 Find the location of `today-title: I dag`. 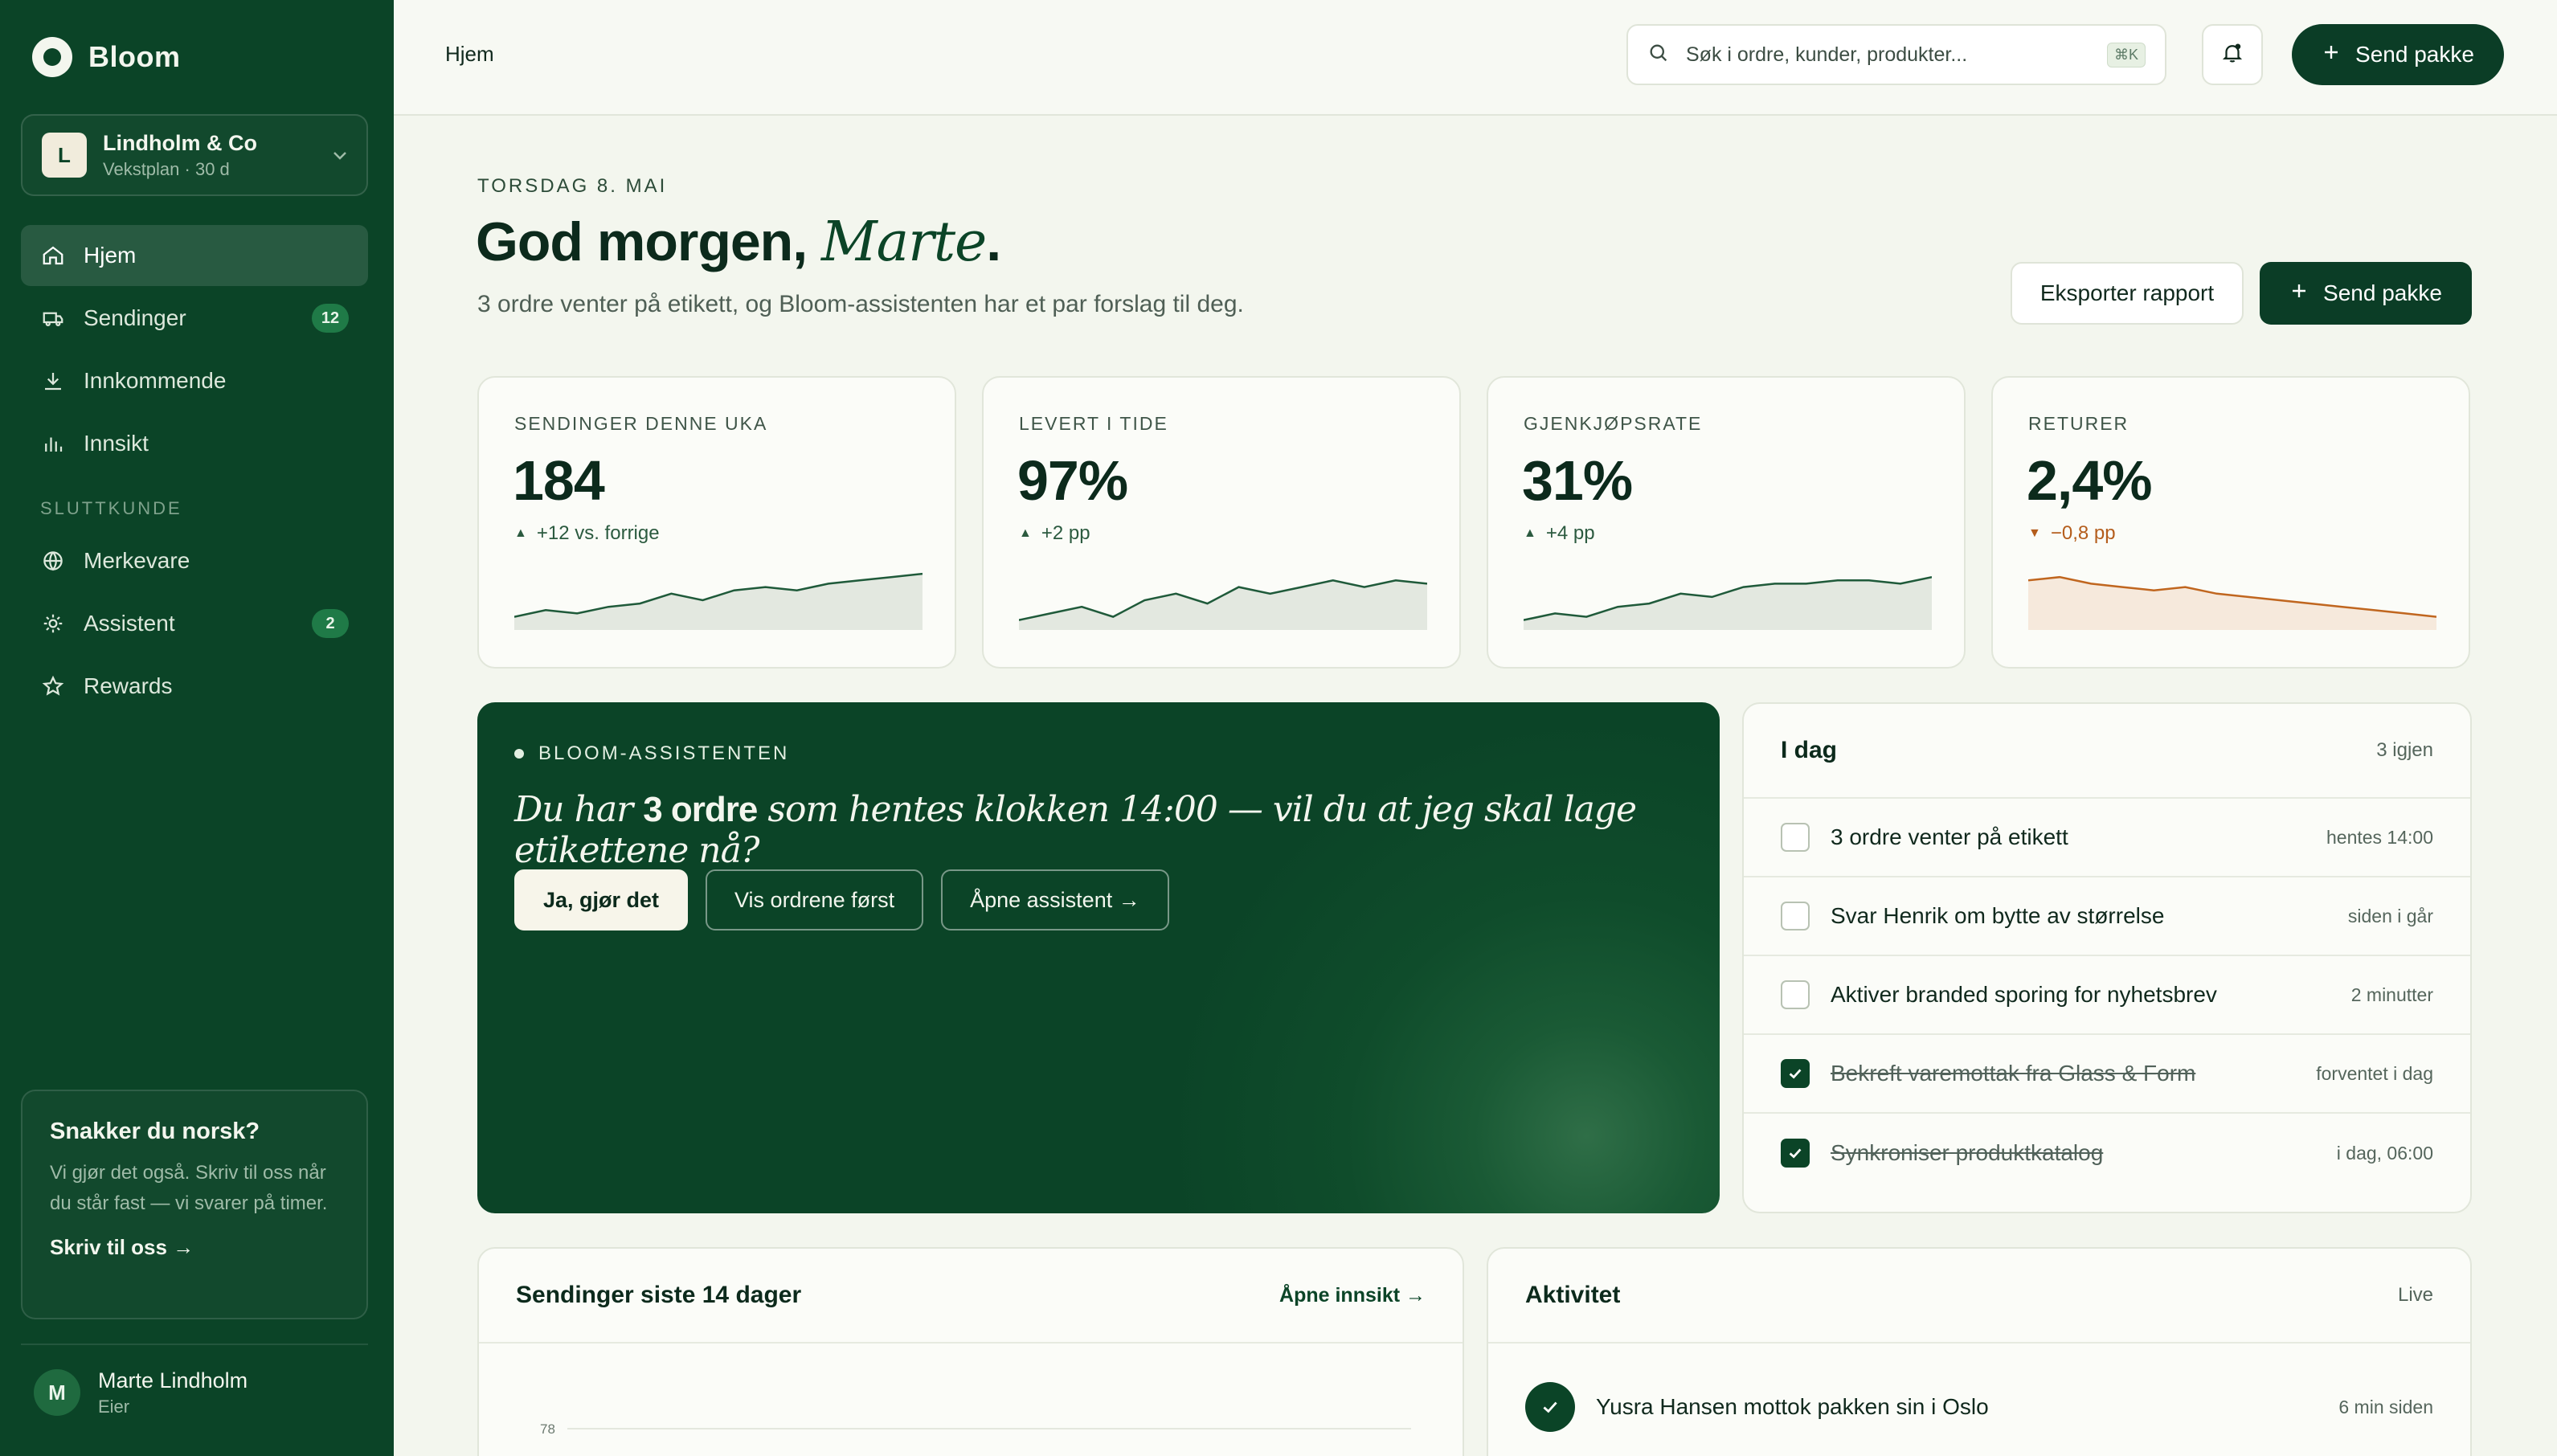

today-title: I dag is located at coordinates (1809, 750).